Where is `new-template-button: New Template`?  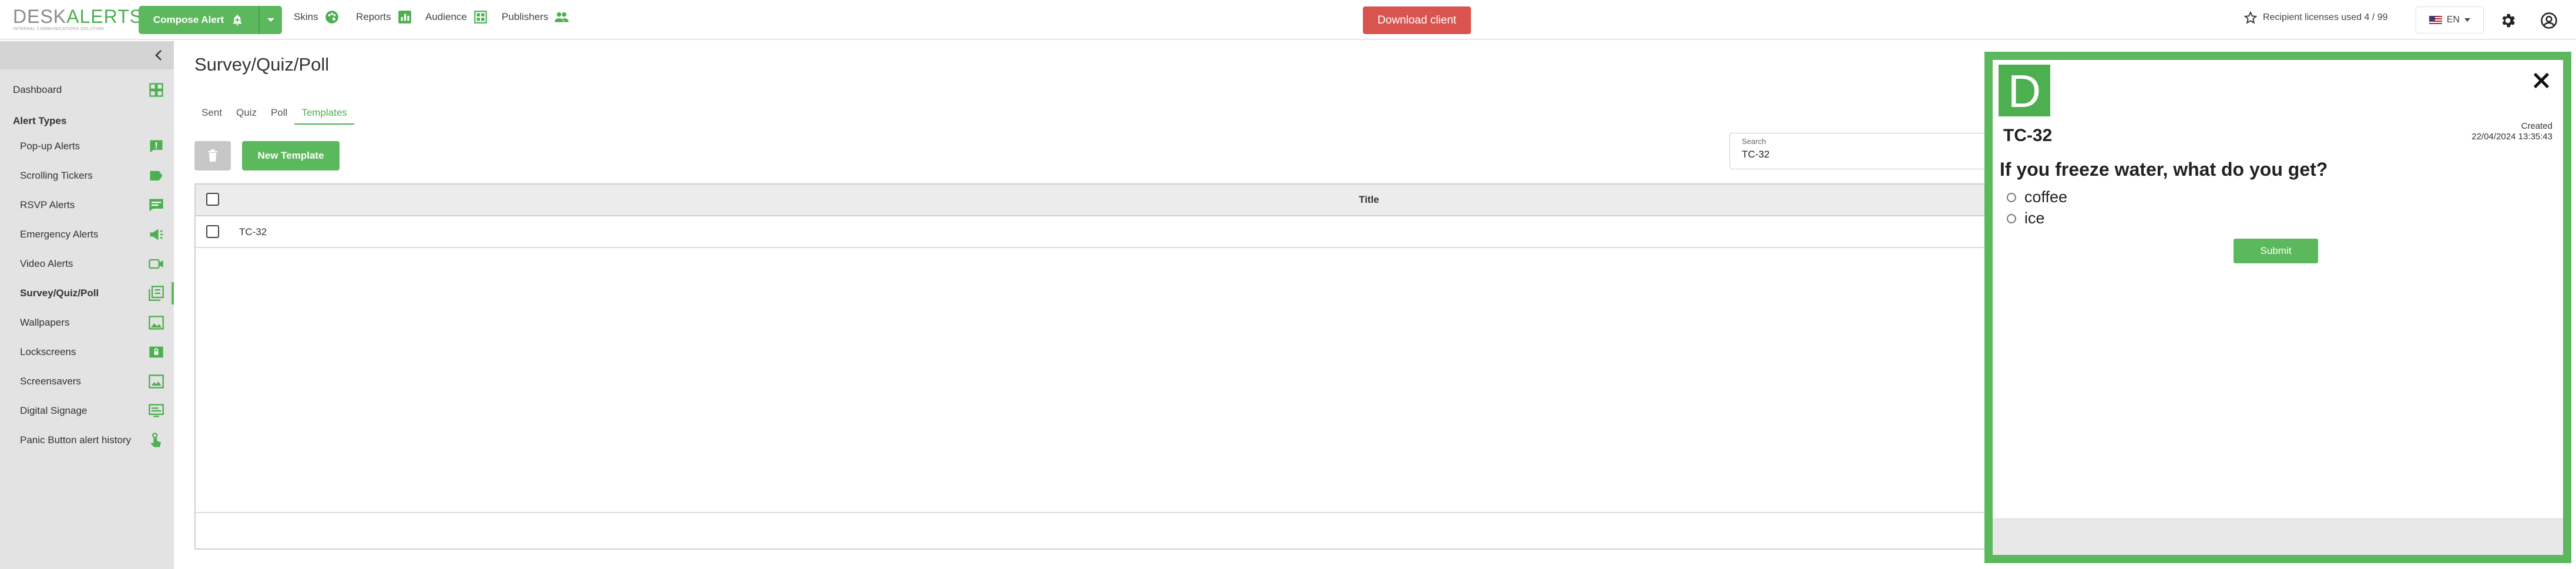
new-template-button: New Template is located at coordinates (291, 155).